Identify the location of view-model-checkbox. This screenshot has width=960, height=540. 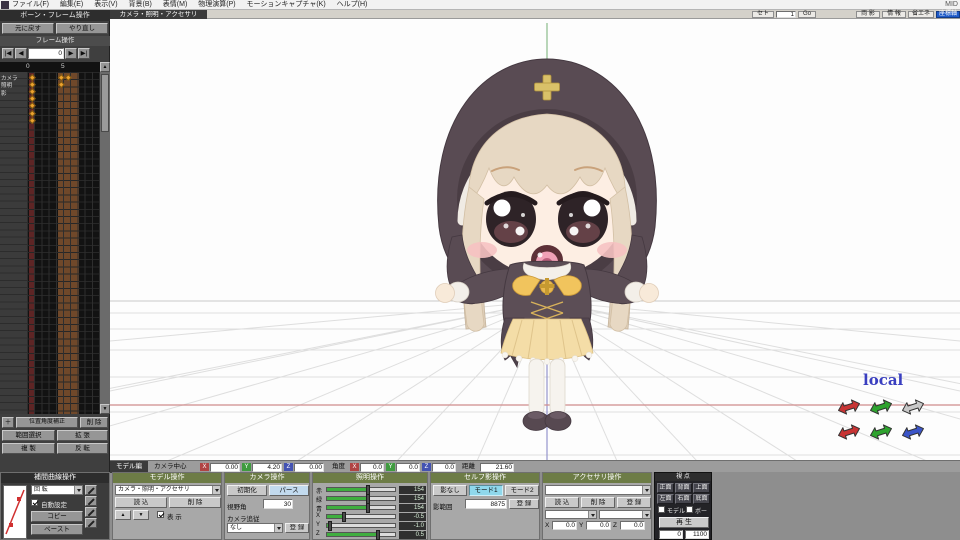
(661, 509).